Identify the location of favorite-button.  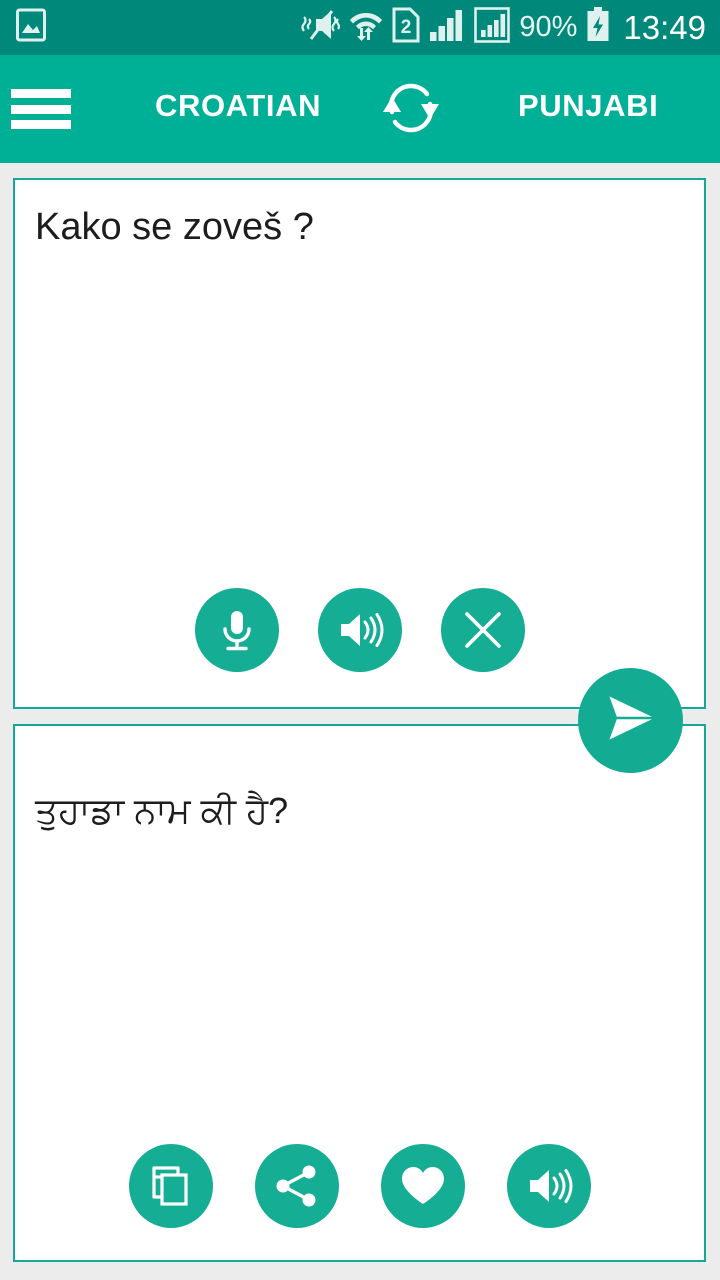
(422, 1186).